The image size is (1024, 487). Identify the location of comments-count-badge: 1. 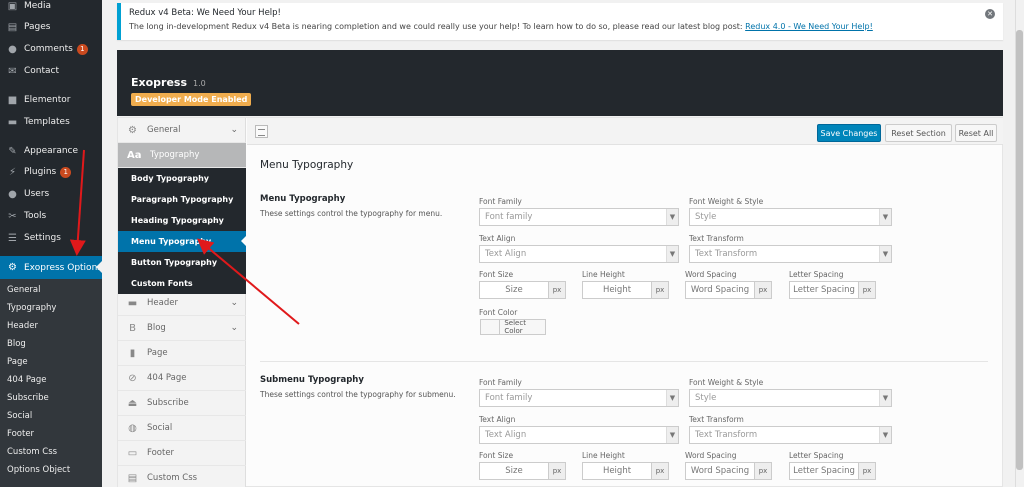
(82, 49).